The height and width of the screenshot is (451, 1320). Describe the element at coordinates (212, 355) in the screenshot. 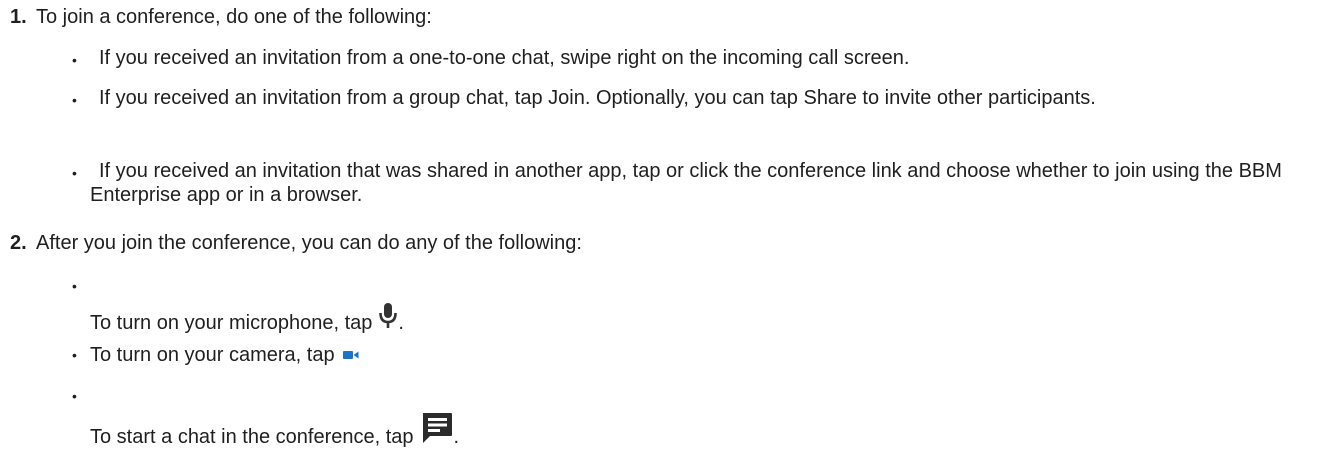

I see `item-text: To turn on your camera, tap` at that location.